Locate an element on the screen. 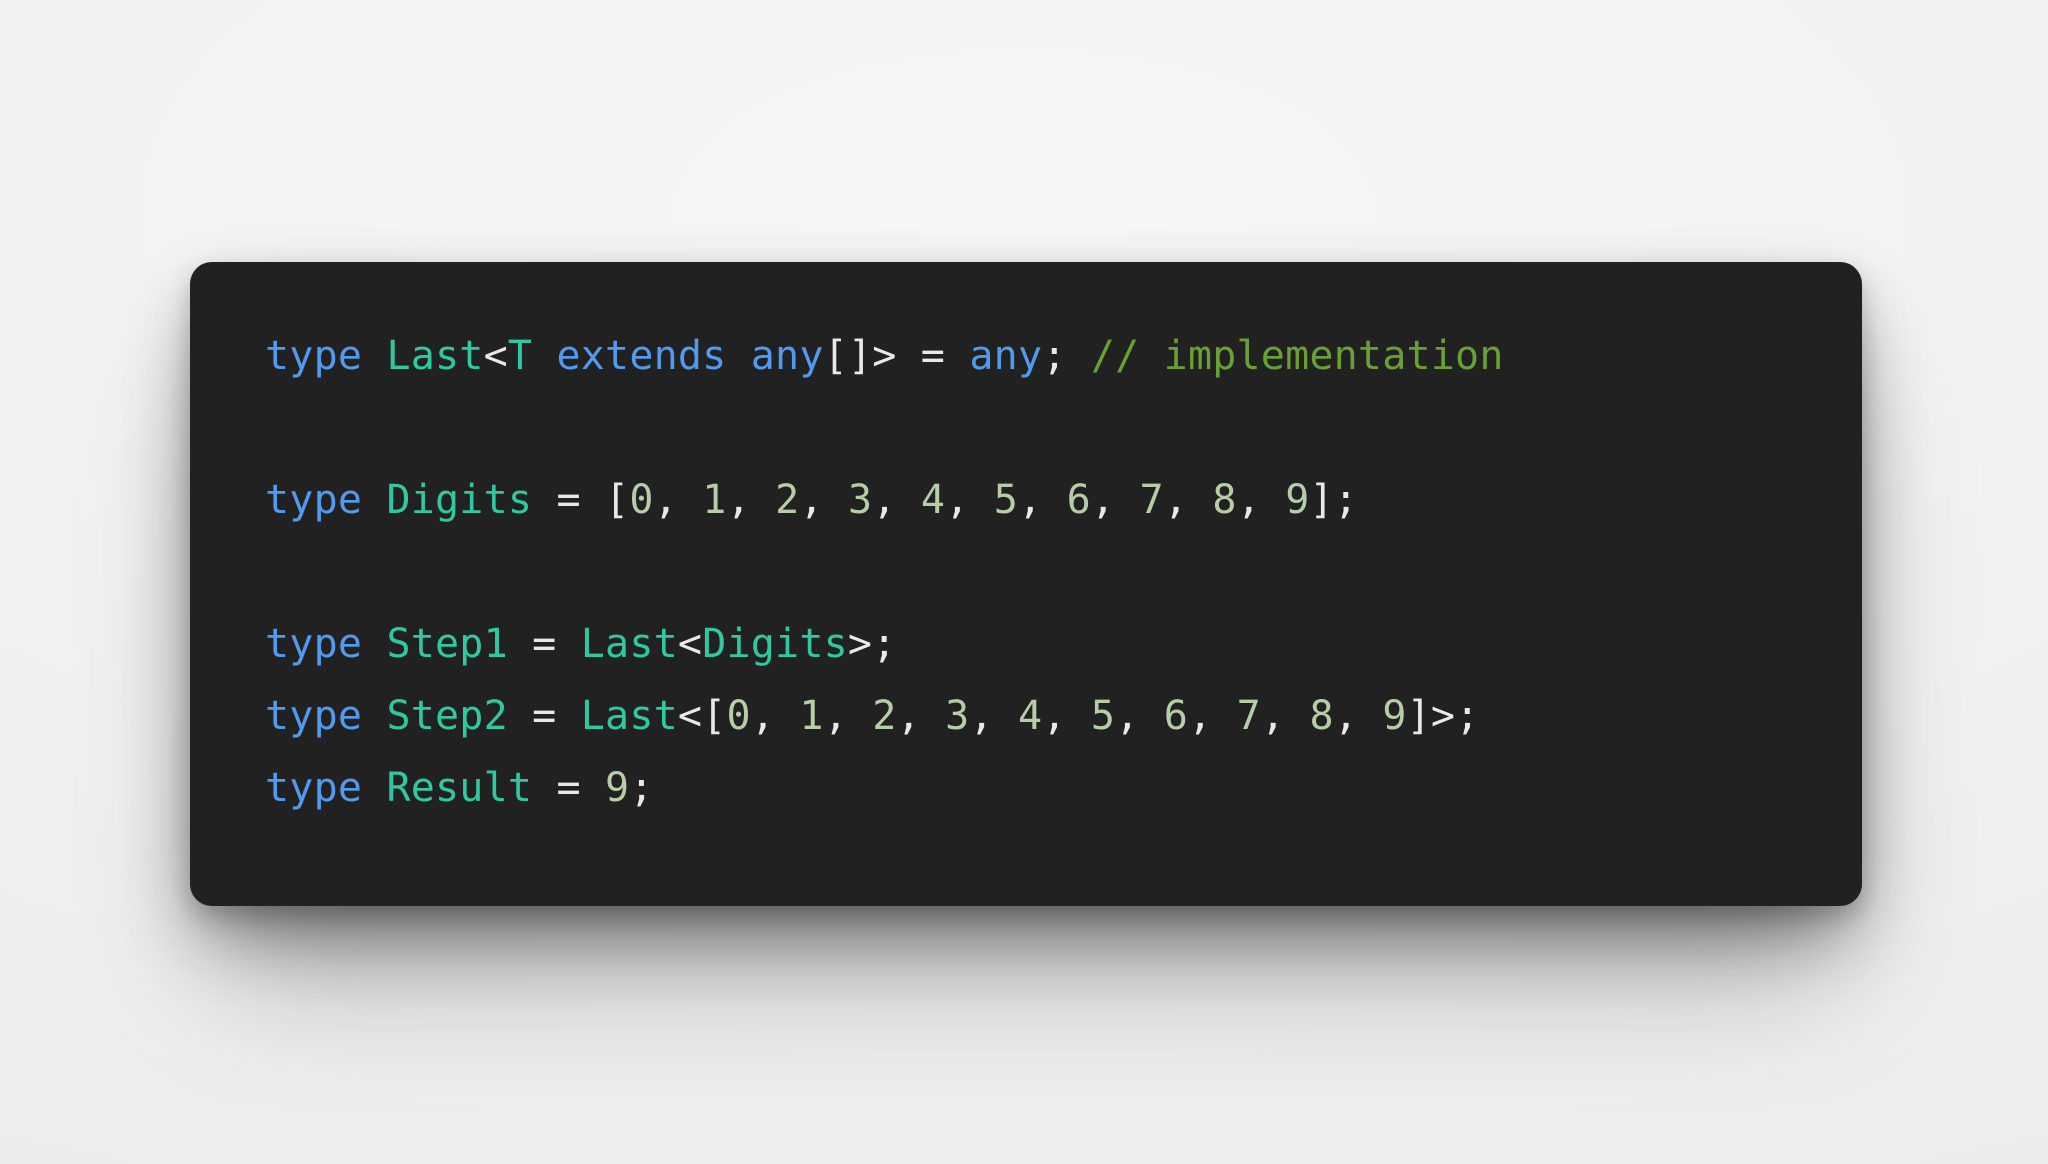 The width and height of the screenshot is (2048, 1164). code-line: type Step1 = Last<Digits>; is located at coordinates (1063, 644).